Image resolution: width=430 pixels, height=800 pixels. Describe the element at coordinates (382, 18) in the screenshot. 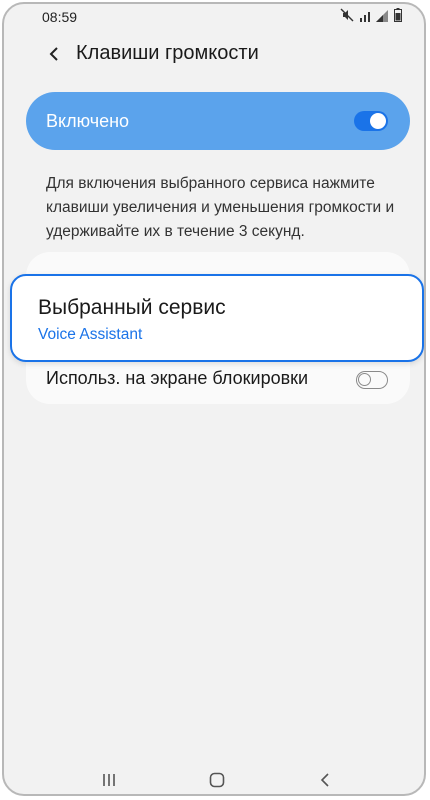

I see `signal-icon` at that location.